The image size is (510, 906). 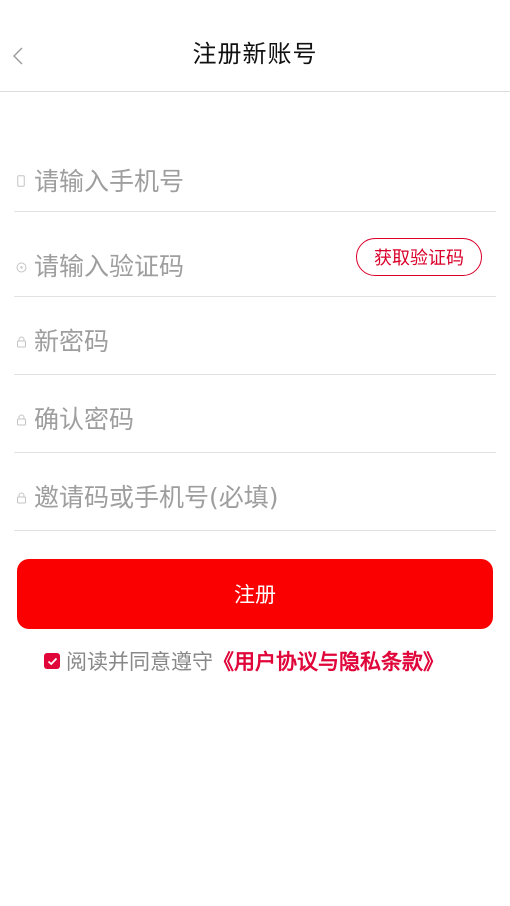 I want to click on code-field: 获取验证码, so click(x=255, y=254).